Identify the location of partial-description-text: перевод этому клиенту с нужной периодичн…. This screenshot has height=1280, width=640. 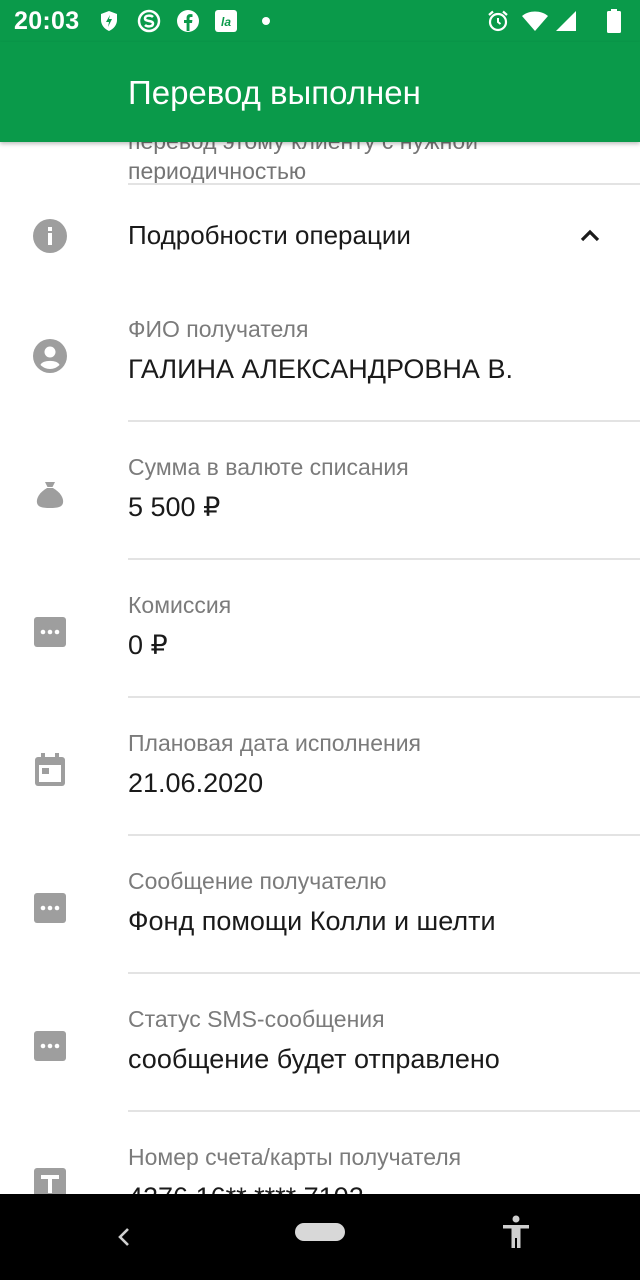
(303, 163).